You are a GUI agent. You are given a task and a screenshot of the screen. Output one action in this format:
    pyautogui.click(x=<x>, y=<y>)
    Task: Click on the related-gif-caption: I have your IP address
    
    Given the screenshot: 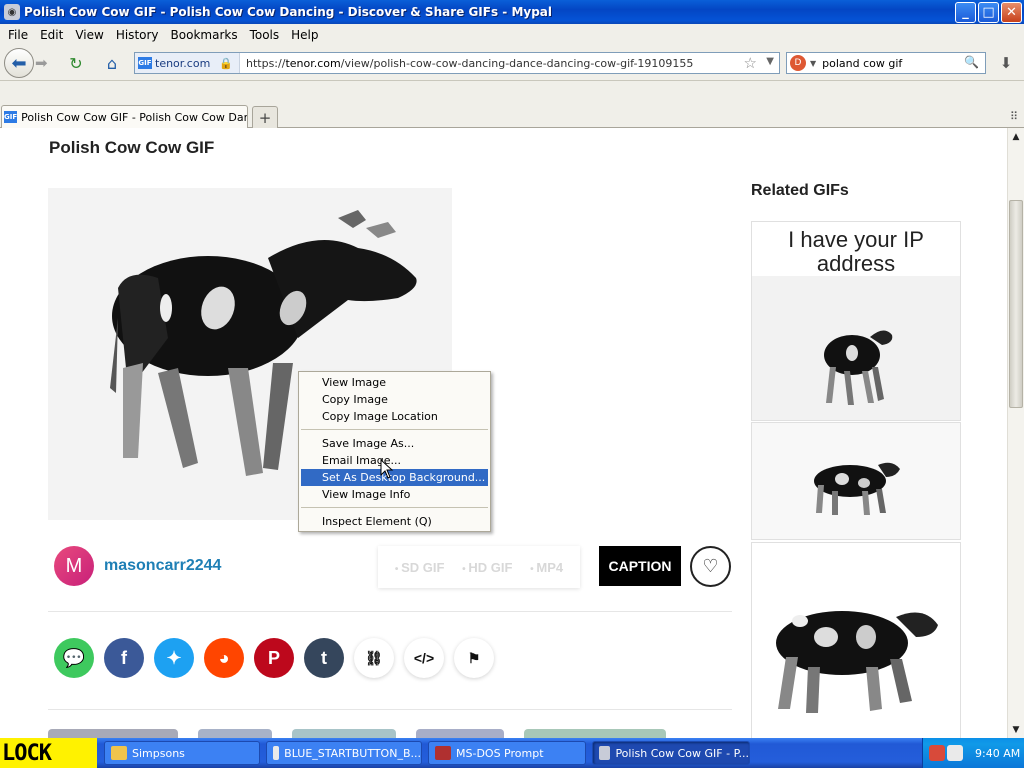 What is the action you would take?
    pyautogui.click(x=856, y=249)
    